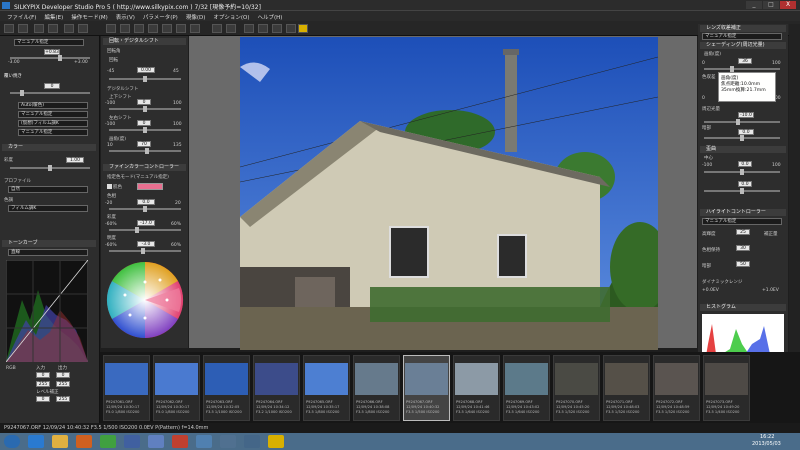 Image resolution: width=800 pixels, height=450 pixels. What do you see at coordinates (742, 221) in the screenshot?
I see `highlight-mode-select: マニュアル指定` at bounding box center [742, 221].